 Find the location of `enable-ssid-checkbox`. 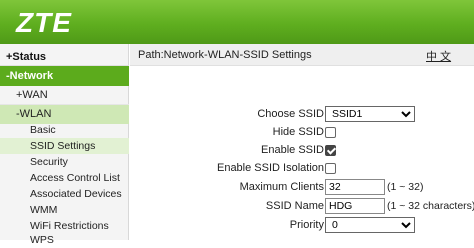

enable-ssid-checkbox is located at coordinates (330, 150).